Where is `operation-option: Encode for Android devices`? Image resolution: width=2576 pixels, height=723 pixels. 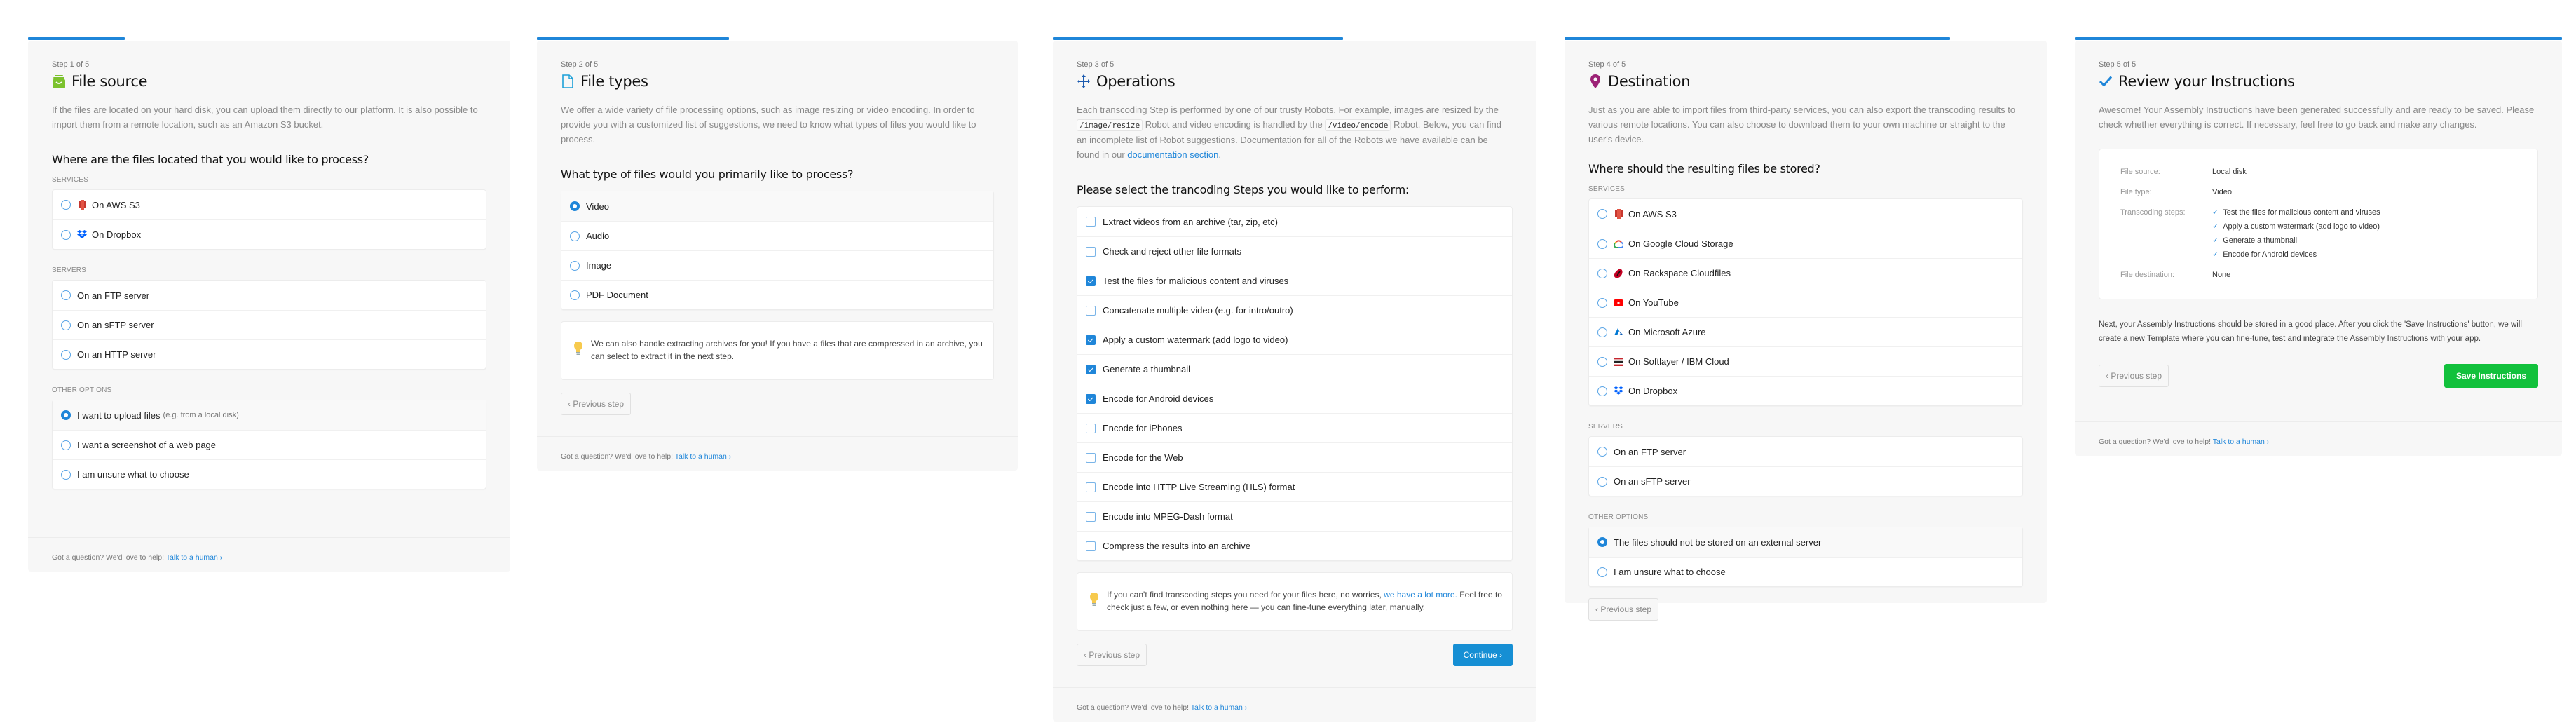
operation-option: Encode for Android devices is located at coordinates (1294, 398).